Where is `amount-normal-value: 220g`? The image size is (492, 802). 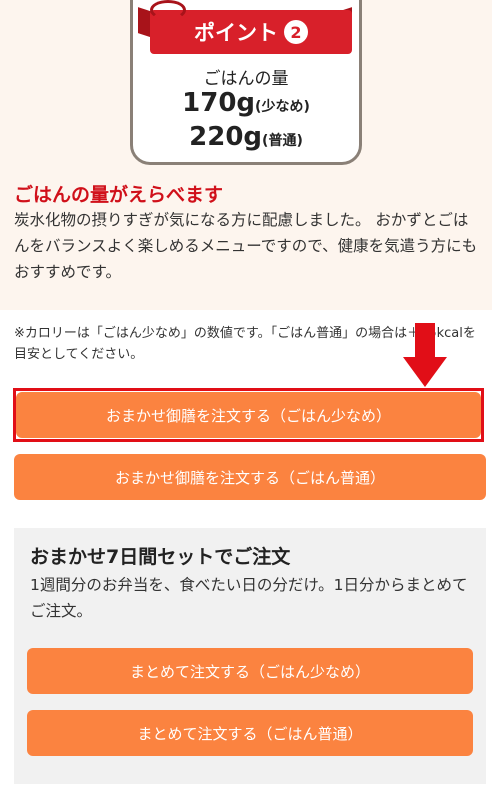 amount-normal-value: 220g is located at coordinates (226, 137).